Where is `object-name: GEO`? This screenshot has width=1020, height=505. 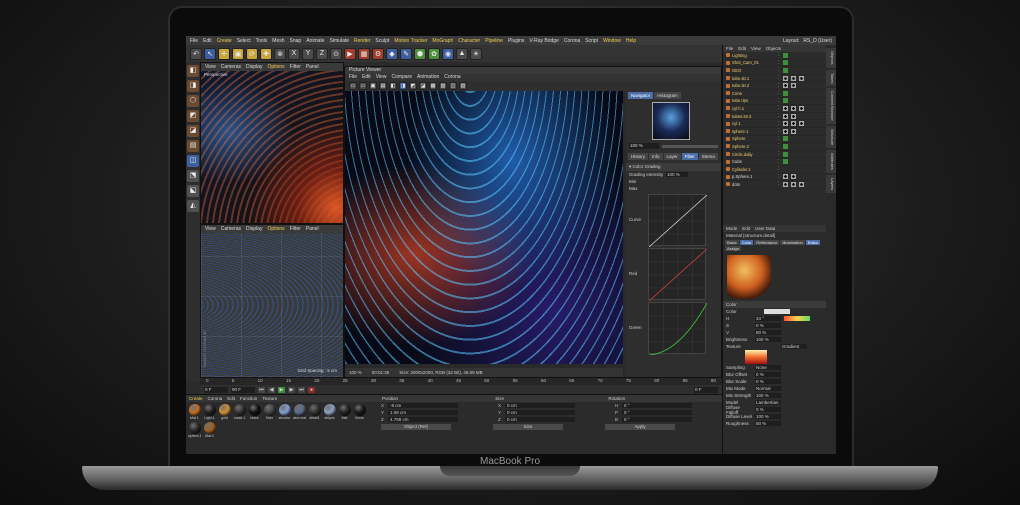
object-name: GEO is located at coordinates (754, 70).